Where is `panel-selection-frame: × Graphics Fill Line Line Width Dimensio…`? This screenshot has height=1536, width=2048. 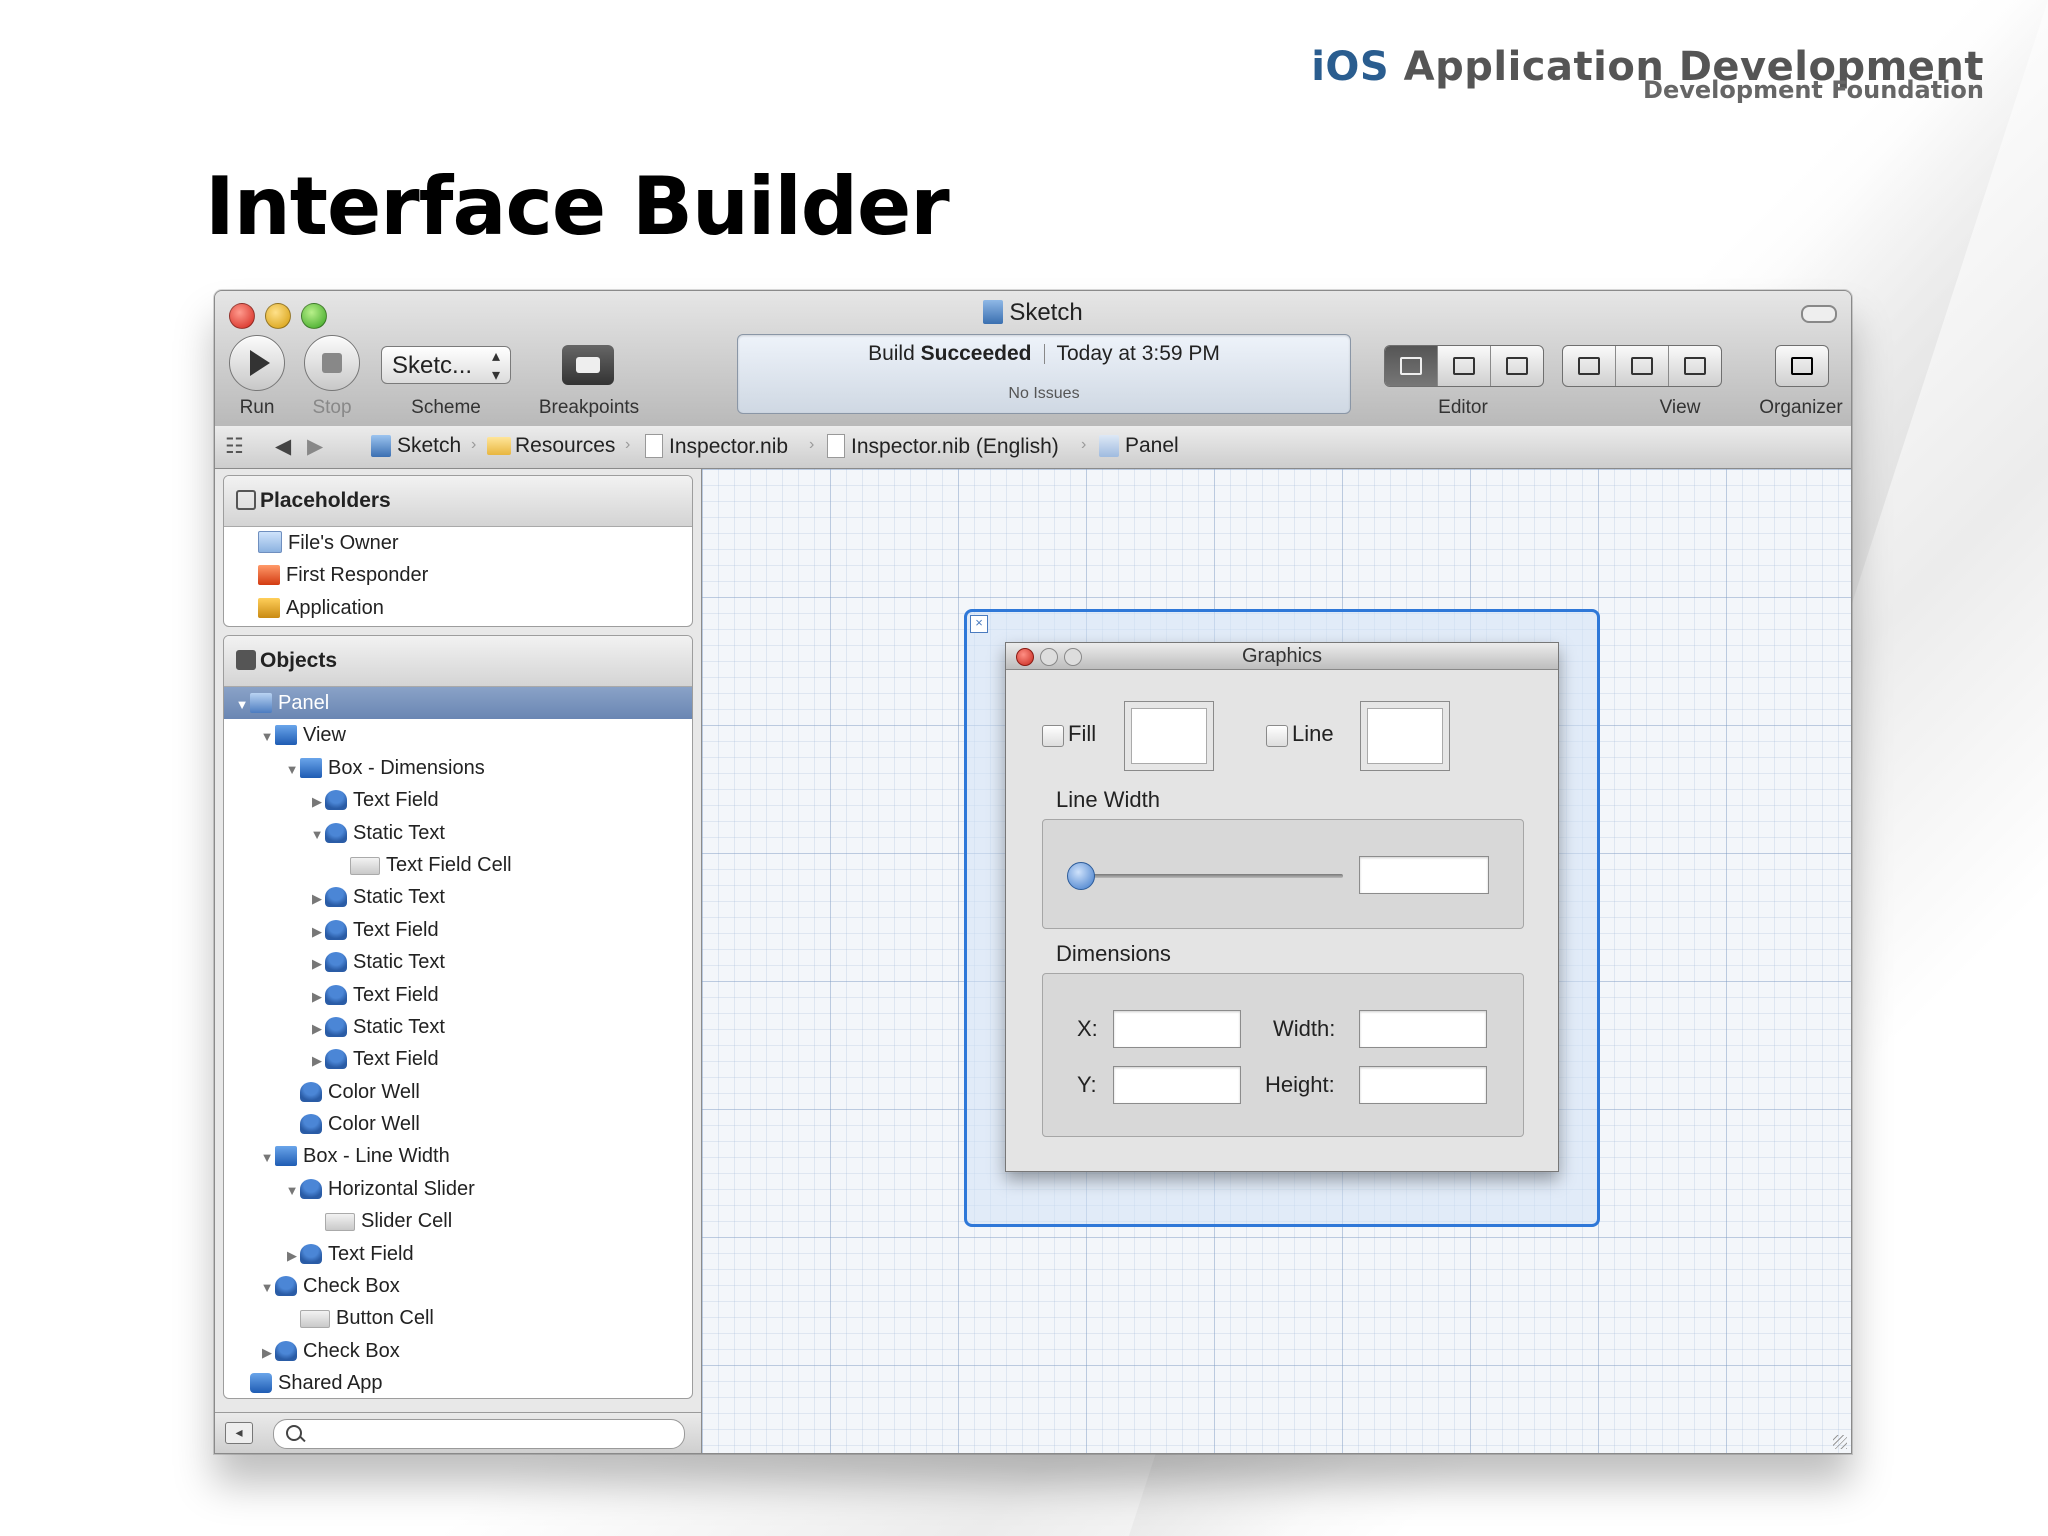
panel-selection-frame: × Graphics Fill Line Line Width Dimensio… is located at coordinates (1282, 918).